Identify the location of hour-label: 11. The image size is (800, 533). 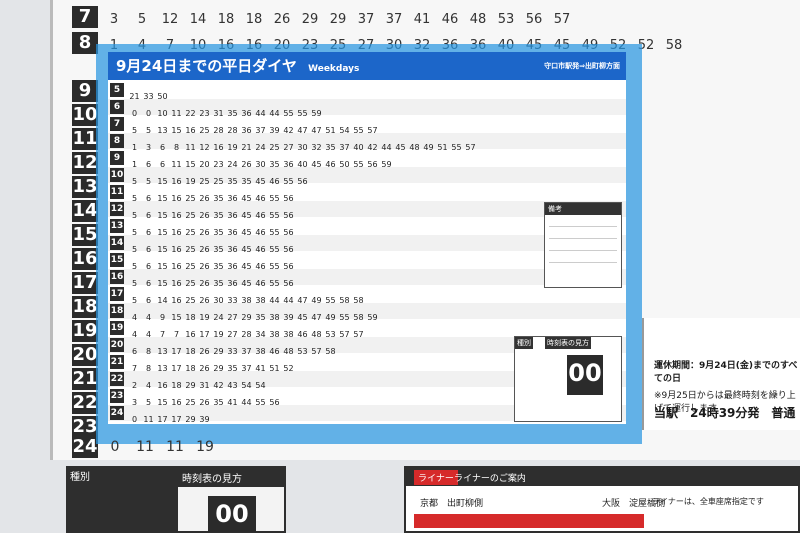
(117, 192).